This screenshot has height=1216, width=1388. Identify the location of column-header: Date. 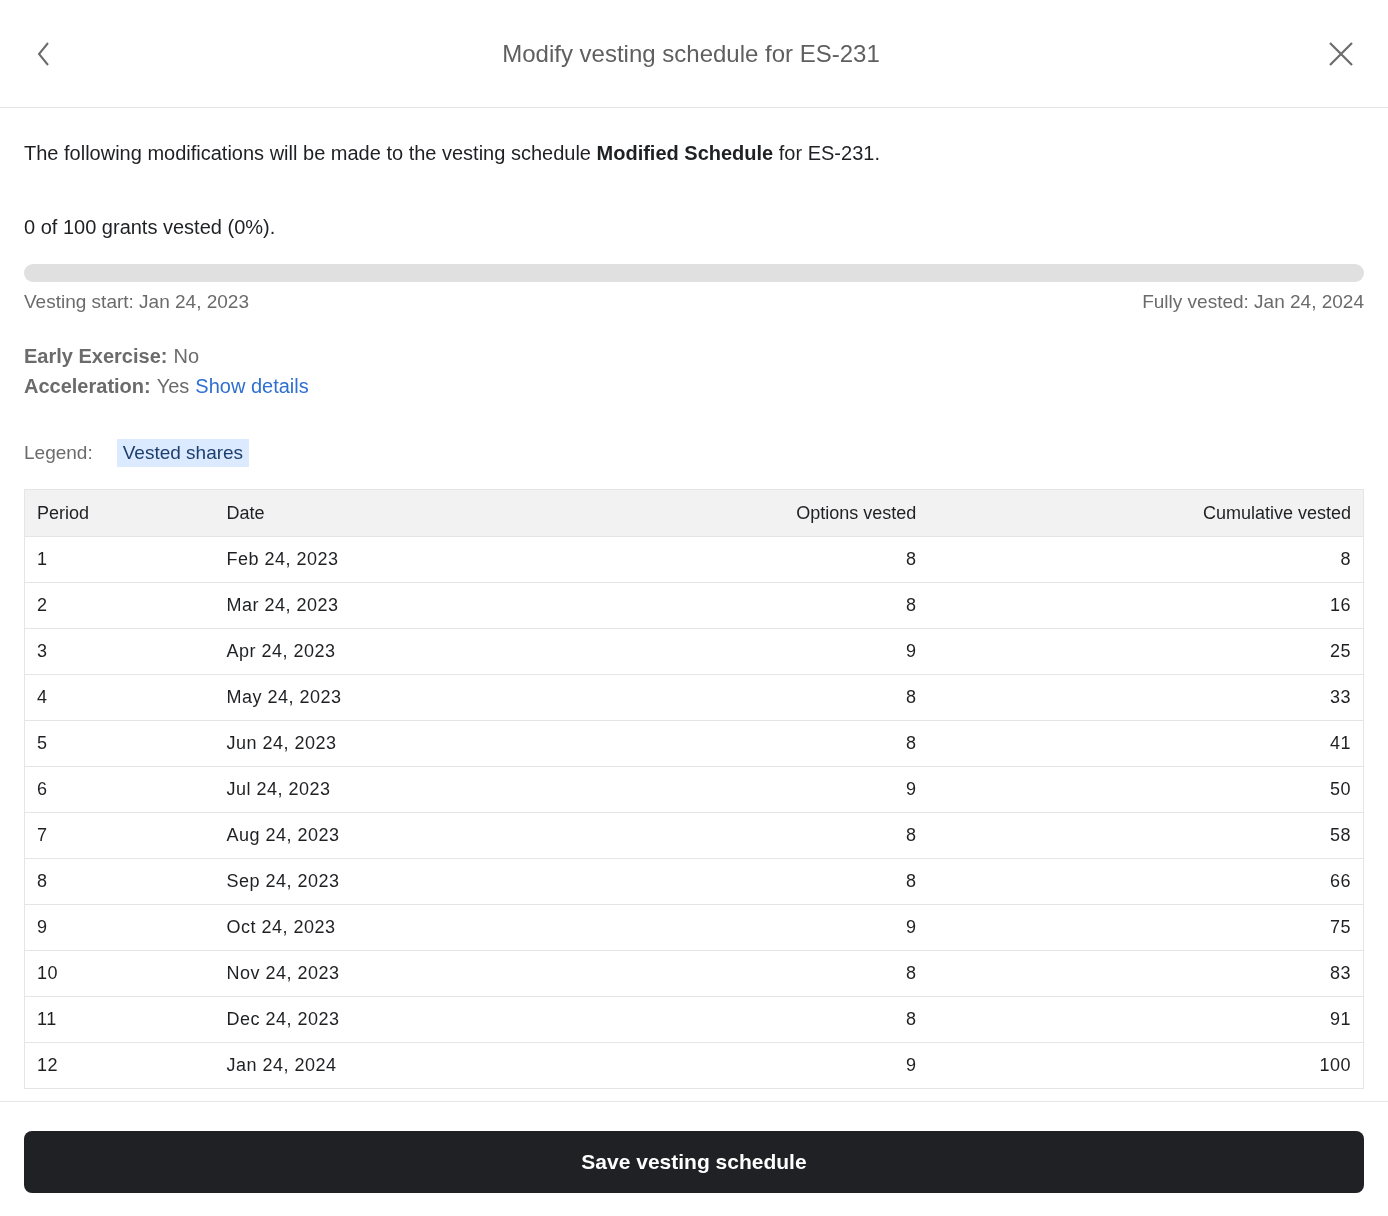
(390, 513).